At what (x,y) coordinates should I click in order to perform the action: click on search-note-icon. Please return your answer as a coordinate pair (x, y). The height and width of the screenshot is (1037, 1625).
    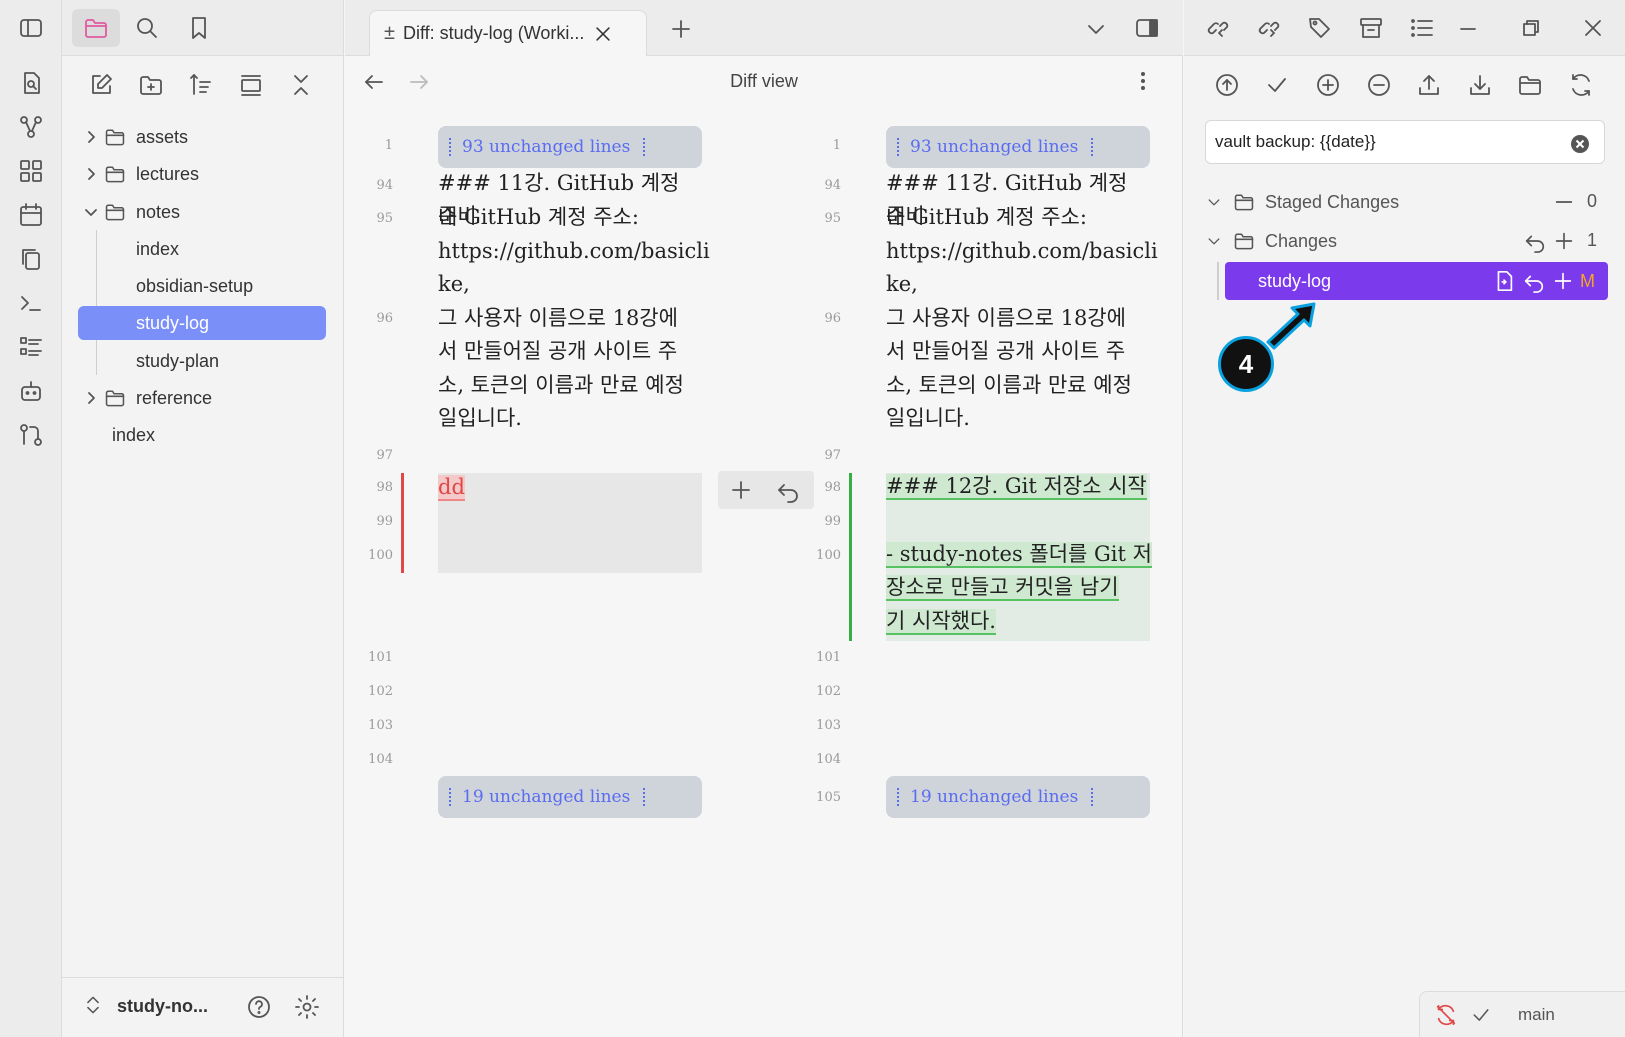
    Looking at the image, I should click on (31, 83).